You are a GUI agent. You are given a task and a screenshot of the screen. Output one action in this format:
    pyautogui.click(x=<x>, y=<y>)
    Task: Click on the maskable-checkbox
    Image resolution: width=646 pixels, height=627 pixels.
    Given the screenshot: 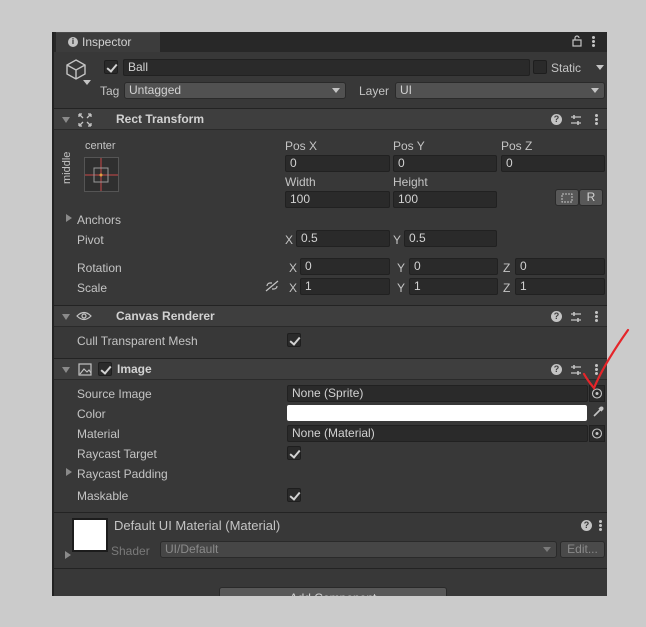 What is the action you would take?
    pyautogui.click(x=294, y=495)
    